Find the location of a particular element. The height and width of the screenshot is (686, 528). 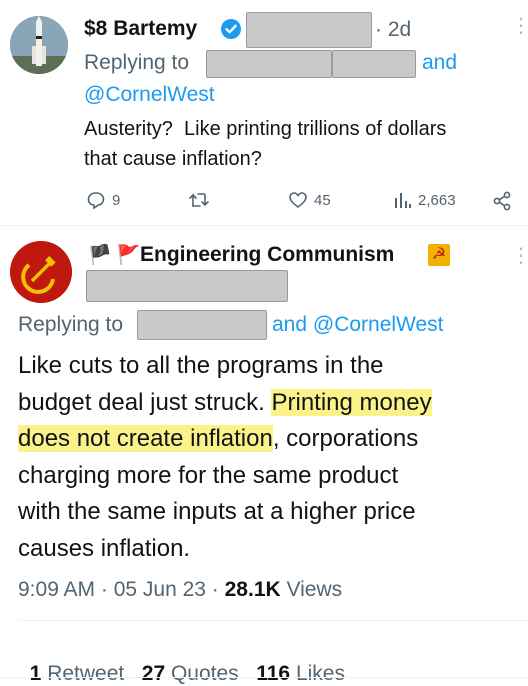

tweet-text-line6: causes inflation. is located at coordinates (104, 548).